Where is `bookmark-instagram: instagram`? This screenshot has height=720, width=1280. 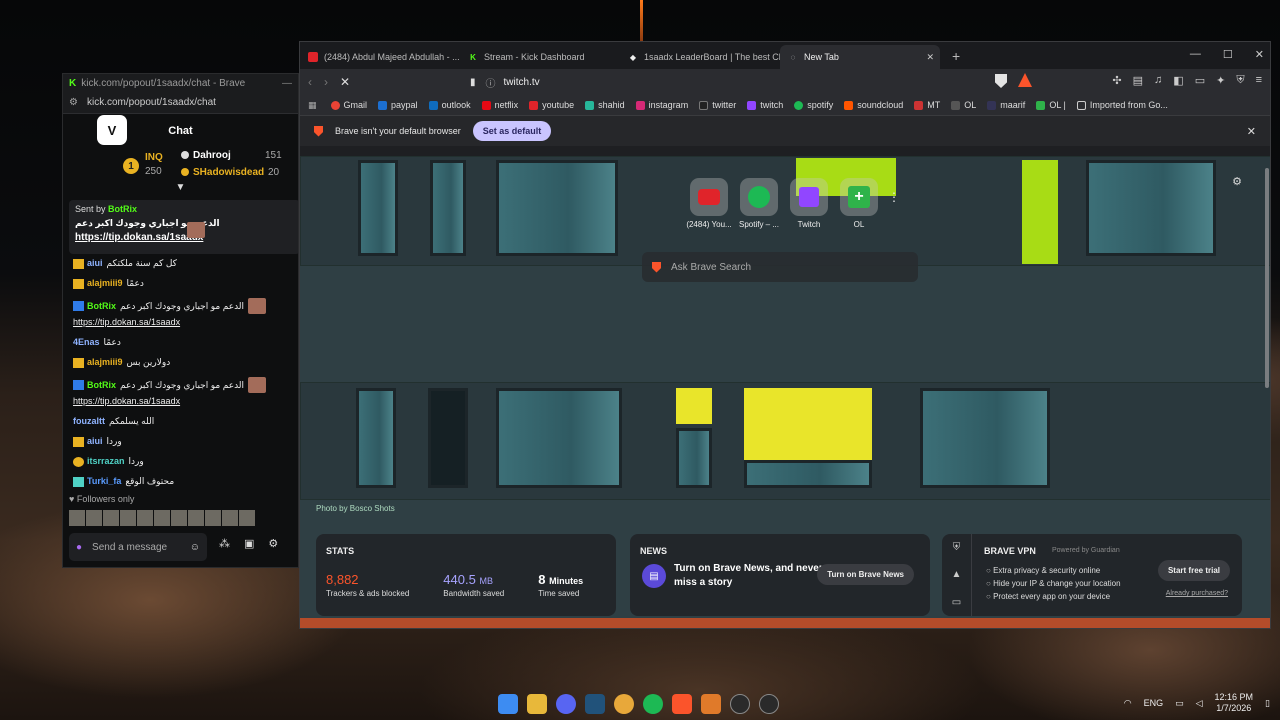 bookmark-instagram: instagram is located at coordinates (661, 105).